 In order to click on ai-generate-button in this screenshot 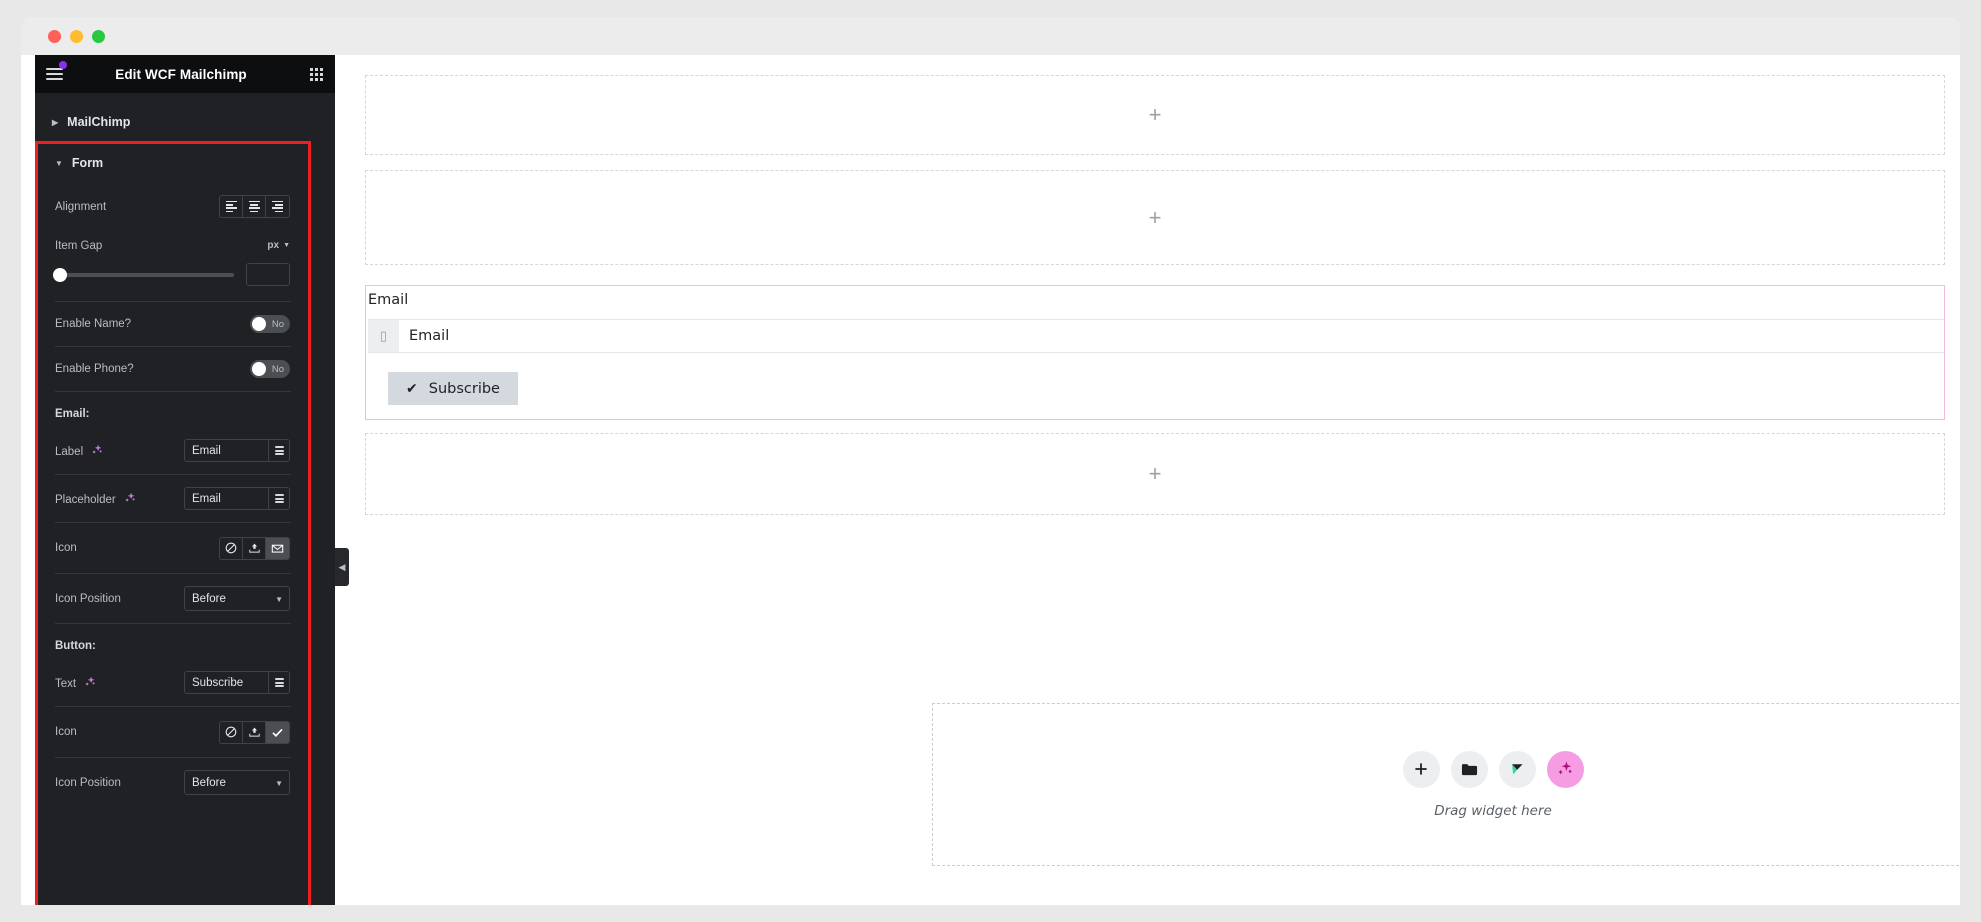, I will do `click(1565, 769)`.